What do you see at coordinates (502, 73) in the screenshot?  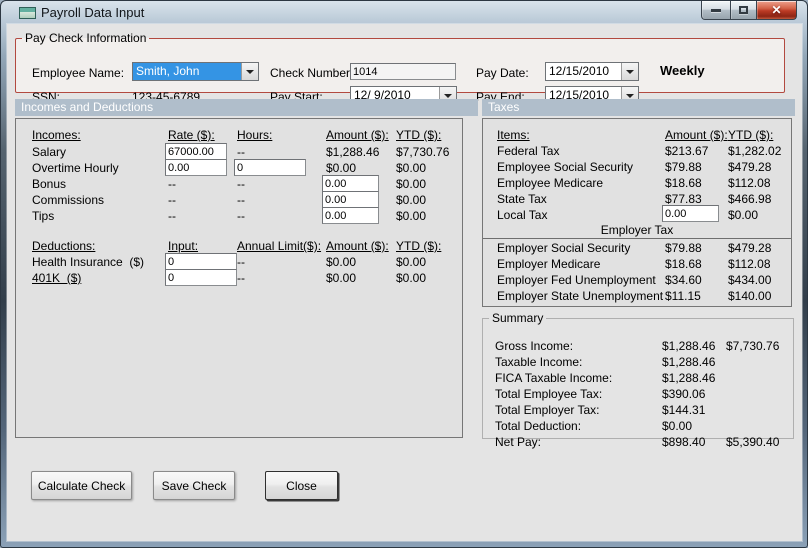 I see `pay-date-label: Pay Date:` at bounding box center [502, 73].